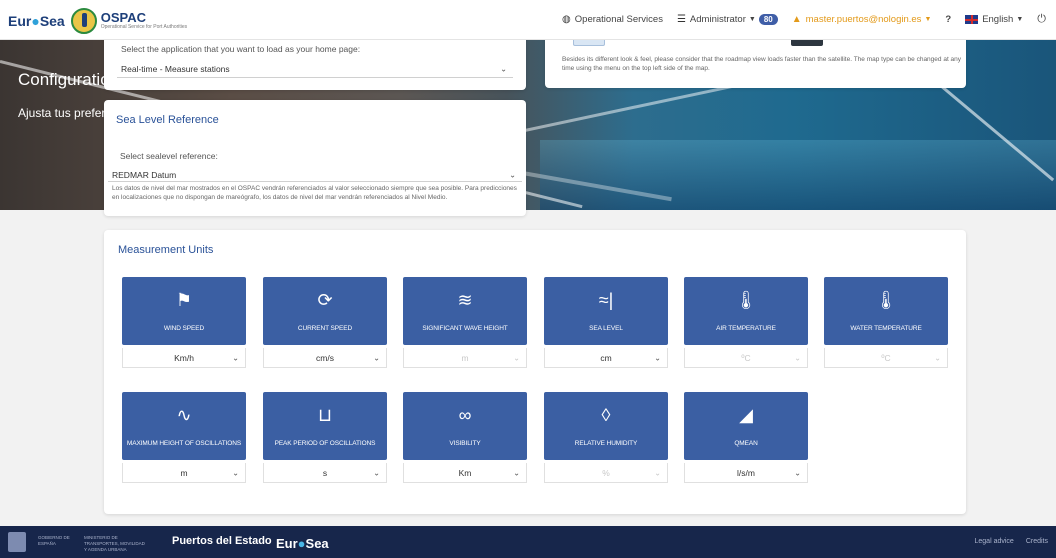 This screenshot has height=558, width=1056. I want to click on binoculars-icon: ∞, so click(465, 415).